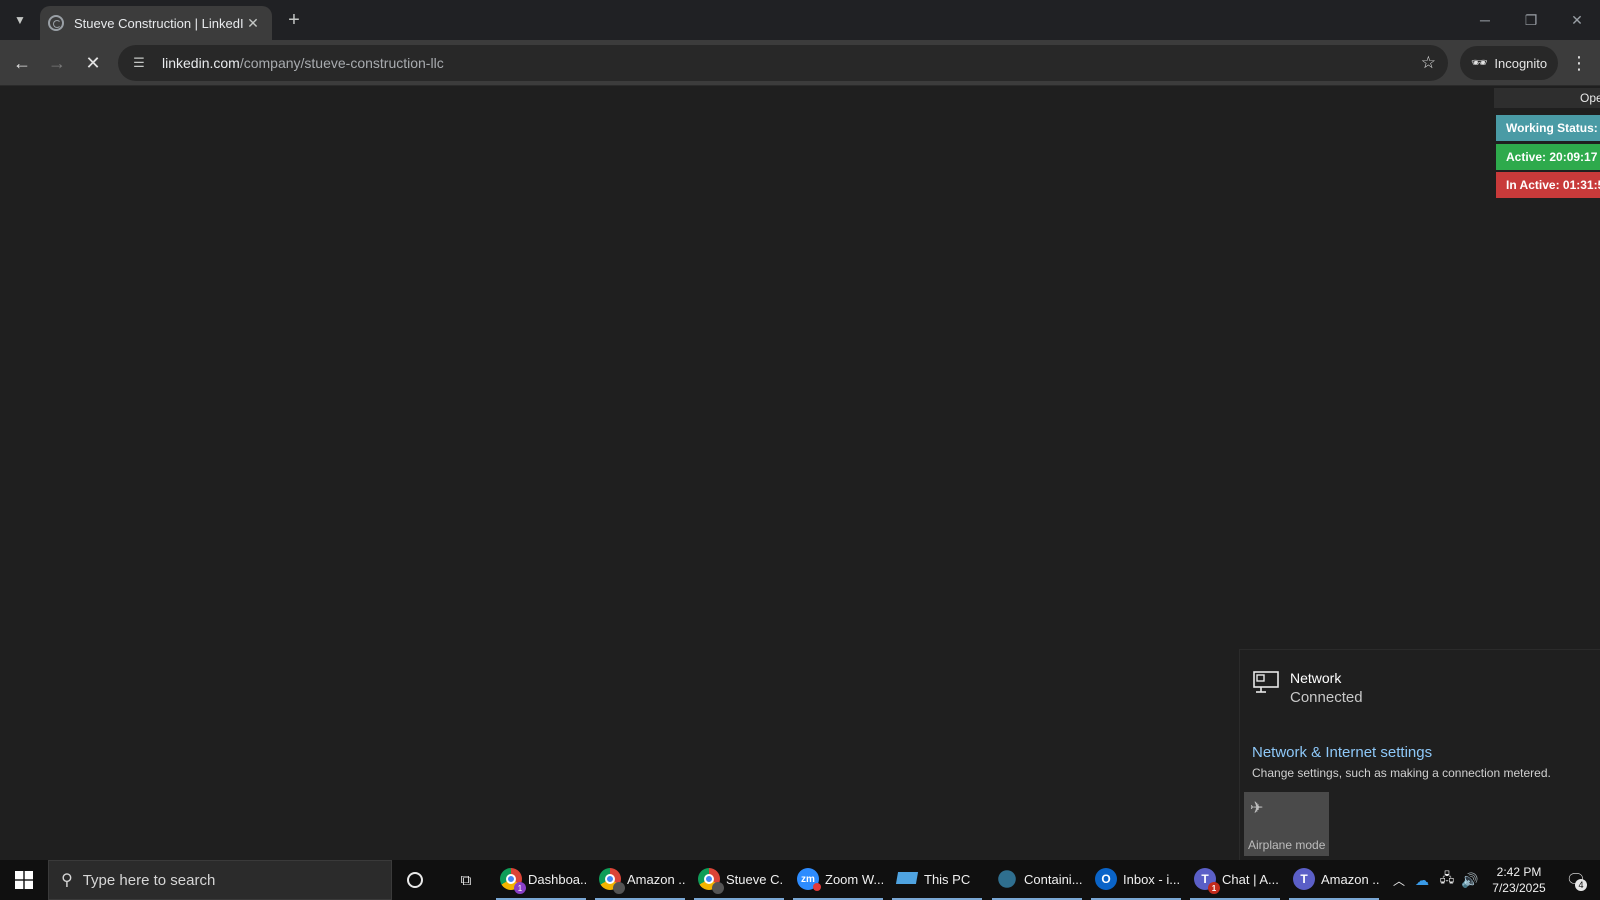 This screenshot has width=1600, height=900. I want to click on unread-badge: 1, so click(1214, 888).